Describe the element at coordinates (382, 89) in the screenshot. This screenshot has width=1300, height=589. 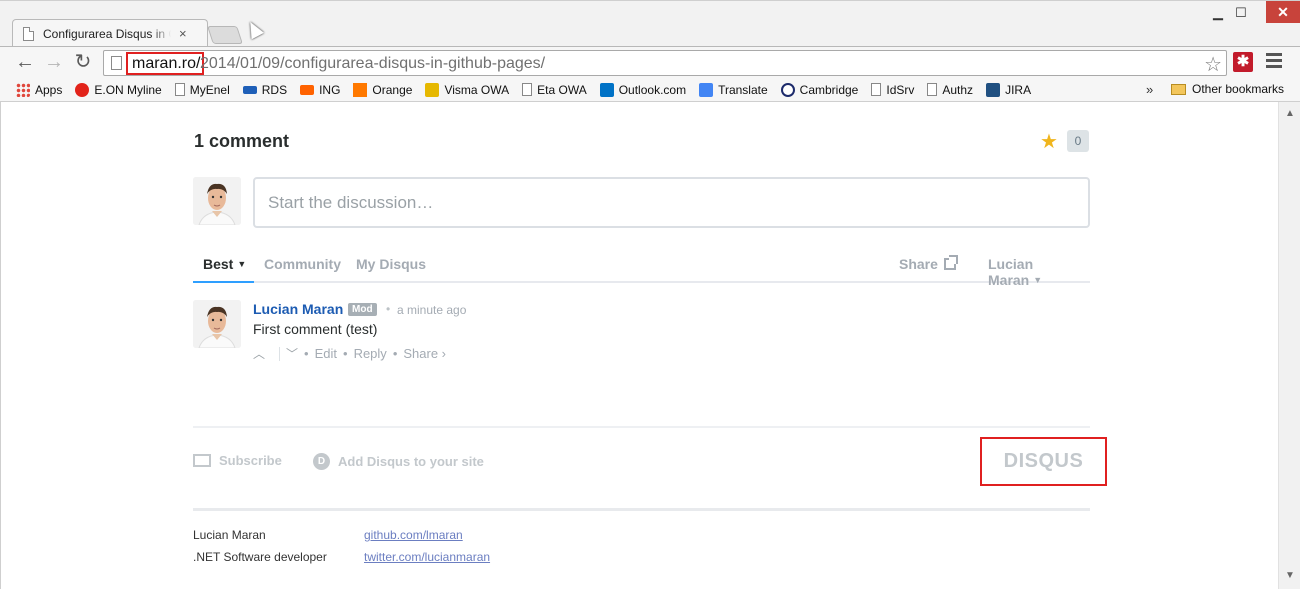
I see `bookmark-orange: Orange` at that location.